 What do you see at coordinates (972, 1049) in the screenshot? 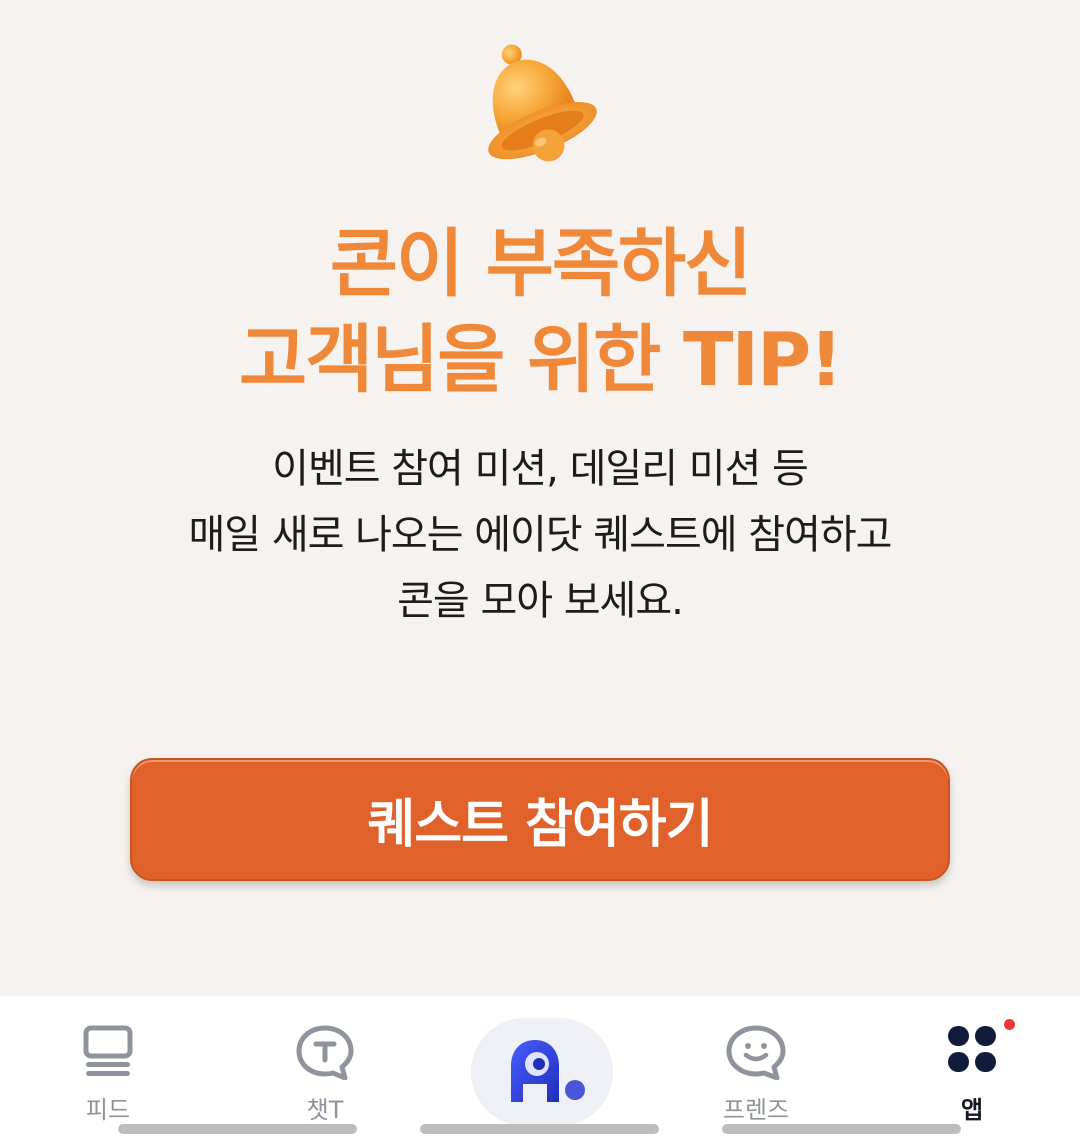
I see `apps-grid-icon` at bounding box center [972, 1049].